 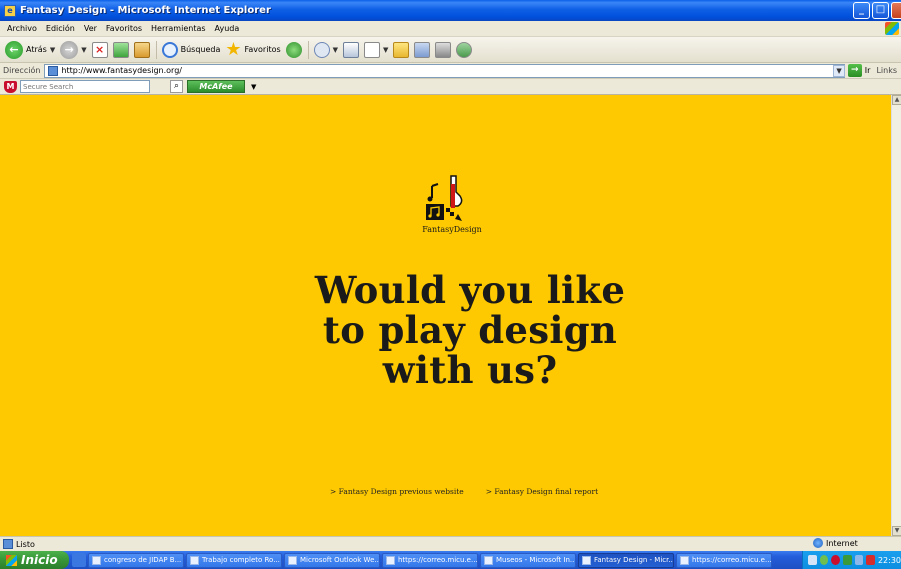 What do you see at coordinates (859, 560) in the screenshot?
I see `monitor-icon` at bounding box center [859, 560].